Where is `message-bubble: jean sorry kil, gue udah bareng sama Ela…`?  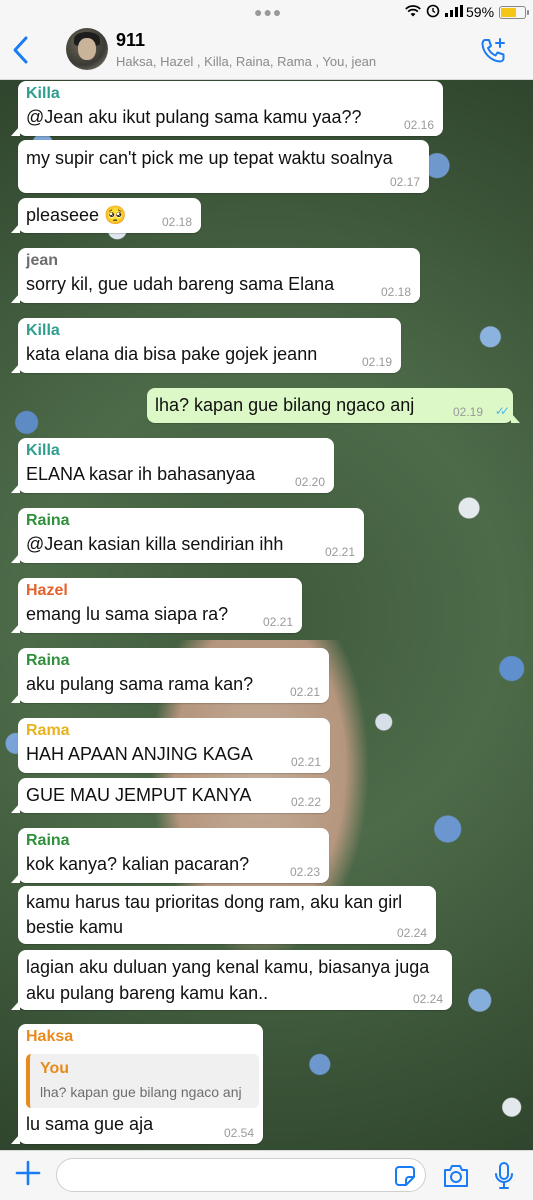
message-bubble: jean sorry kil, gue udah bareng sama Ela… is located at coordinates (215, 275).